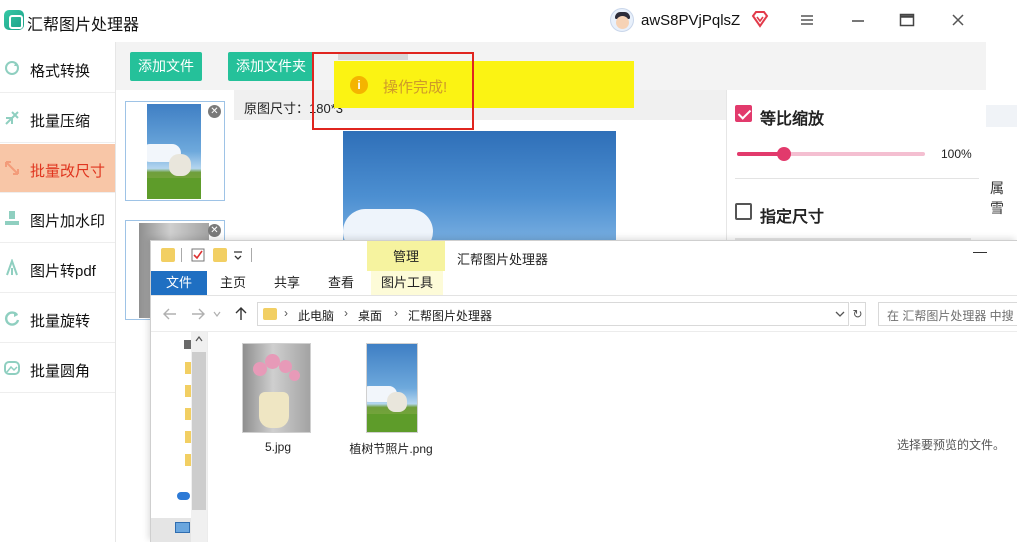  Describe the element at coordinates (60, 71) in the screenshot. I see `sidebar-item-label: 格式转换` at that location.